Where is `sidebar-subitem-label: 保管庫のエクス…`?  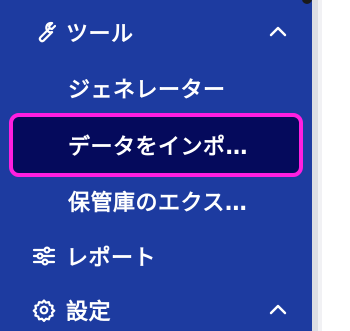 sidebar-subitem-label: 保管庫のエクス… is located at coordinates (158, 203).